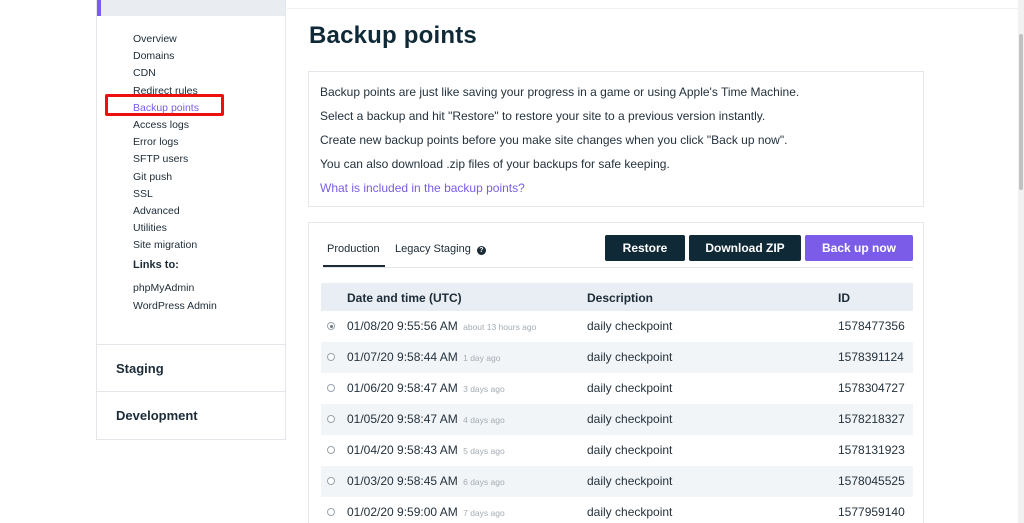 Image resolution: width=1024 pixels, height=523 pixels. I want to click on row-date-value: 01/07/20 9:58:44 AM, so click(402, 357).